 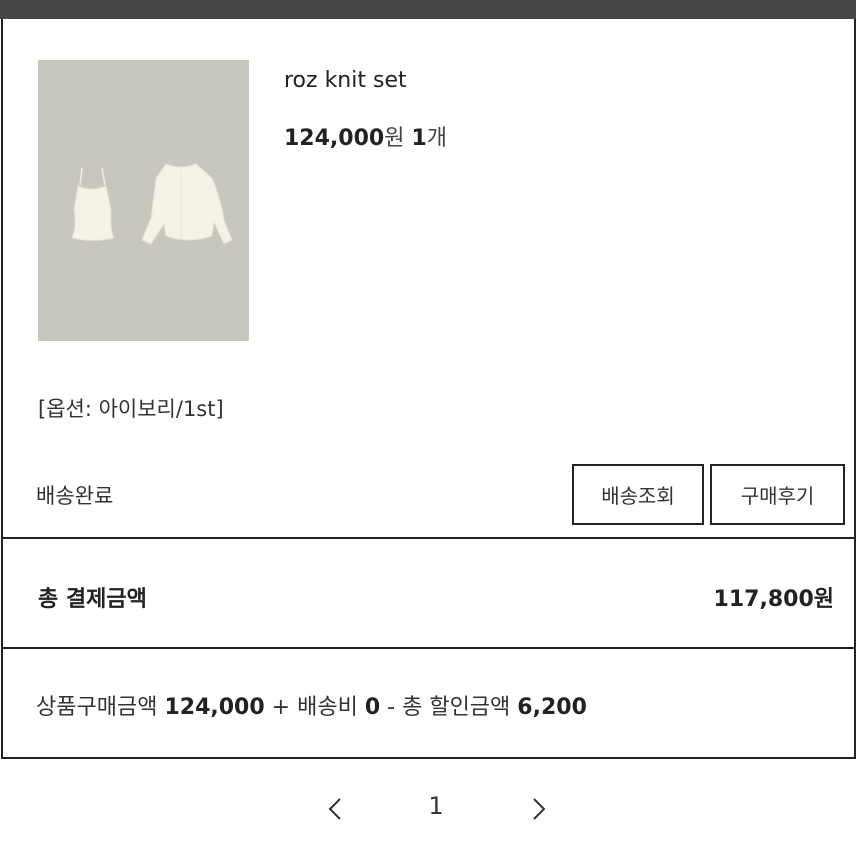 I want to click on product-quantity: 1, so click(x=419, y=138).